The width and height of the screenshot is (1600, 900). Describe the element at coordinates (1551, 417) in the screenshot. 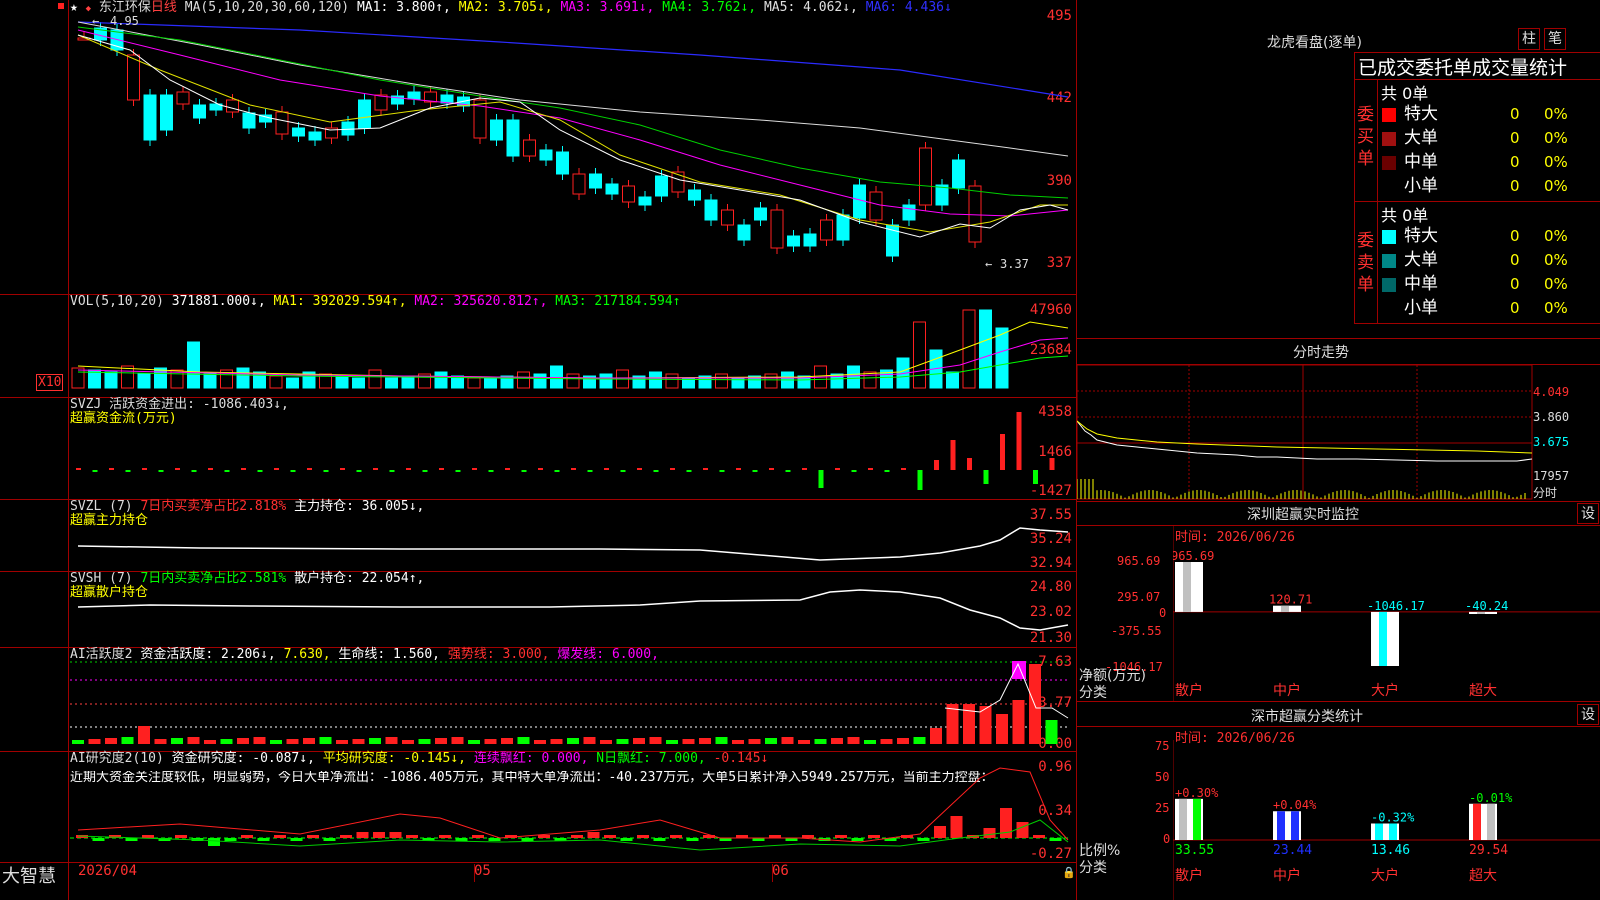

I see `intraday-axis-label: 3.860` at that location.